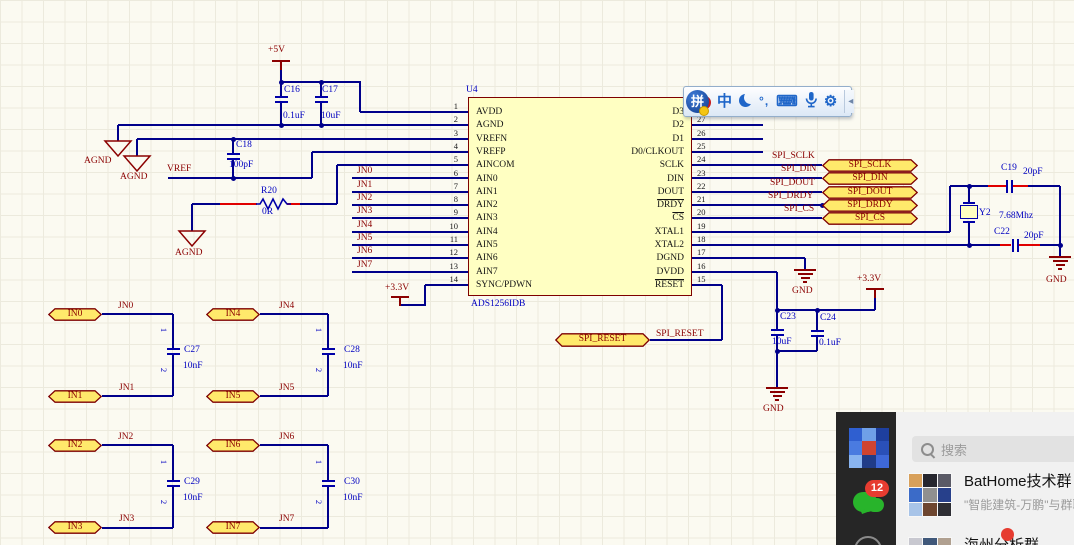 The height and width of the screenshot is (545, 1074). Describe the element at coordinates (173, 354) in the screenshot. I see `capacitor-C27` at that location.